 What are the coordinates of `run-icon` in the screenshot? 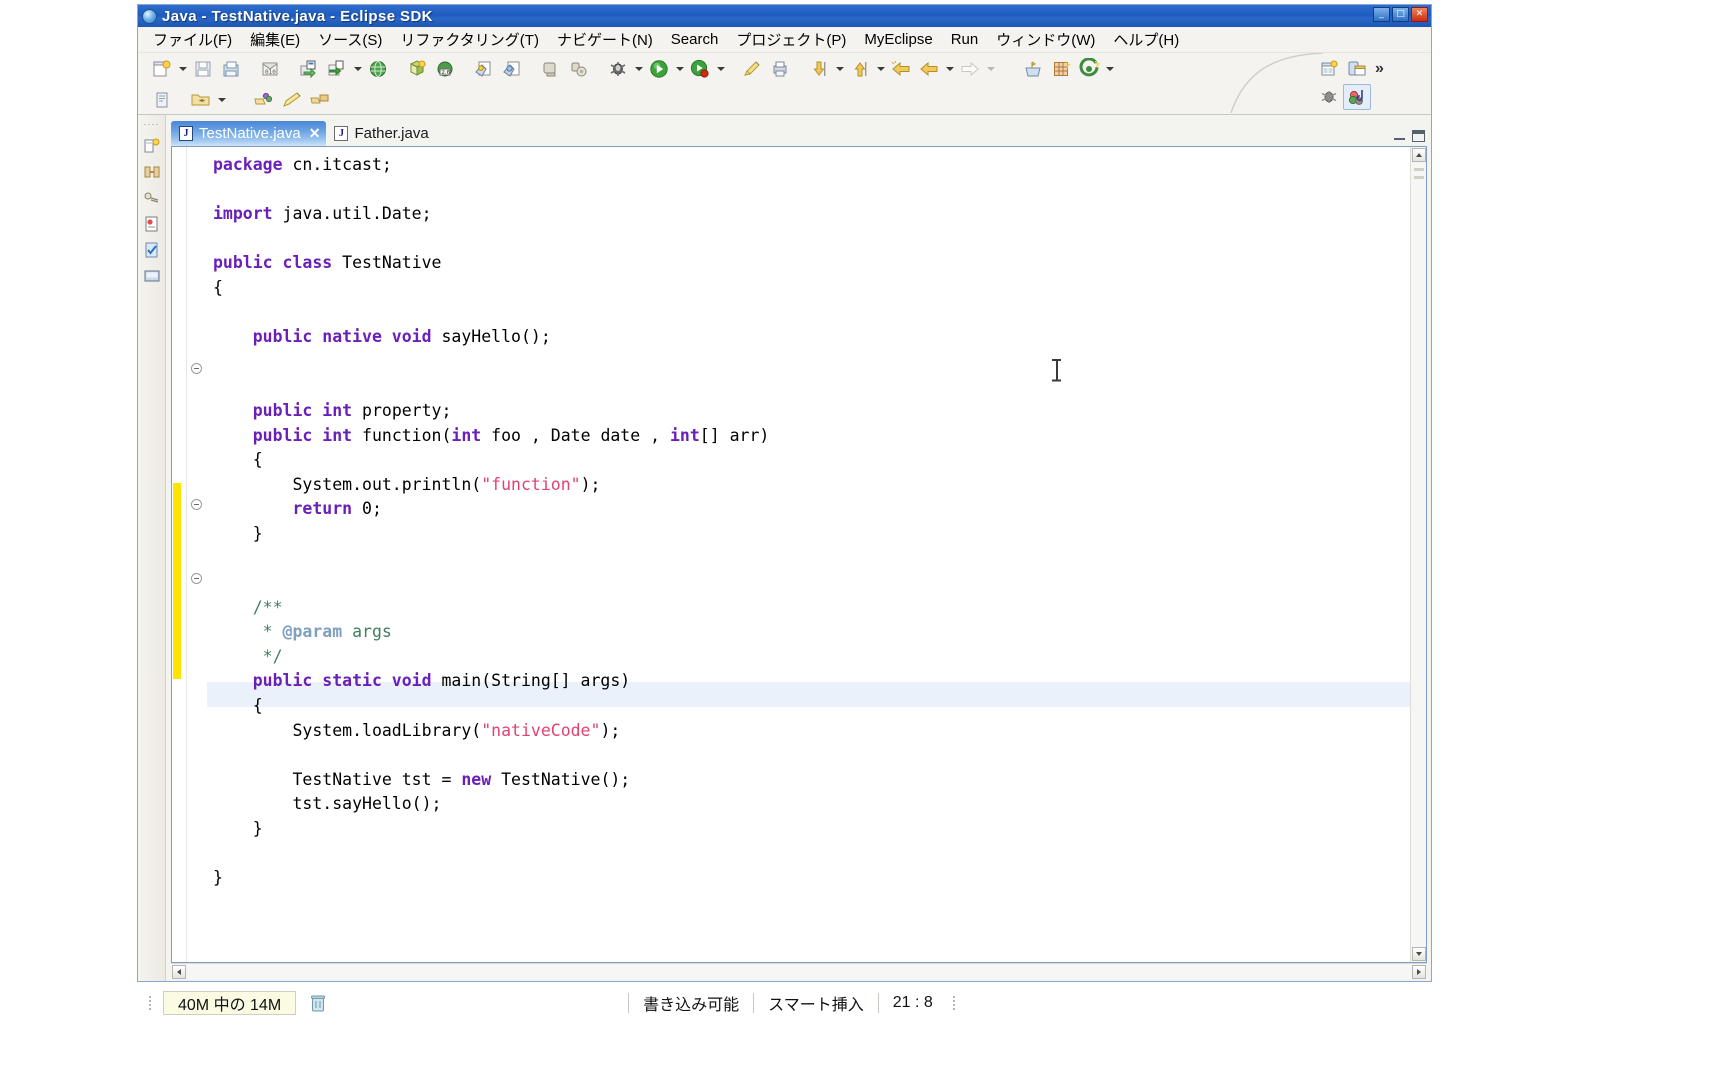 It's located at (659, 69).